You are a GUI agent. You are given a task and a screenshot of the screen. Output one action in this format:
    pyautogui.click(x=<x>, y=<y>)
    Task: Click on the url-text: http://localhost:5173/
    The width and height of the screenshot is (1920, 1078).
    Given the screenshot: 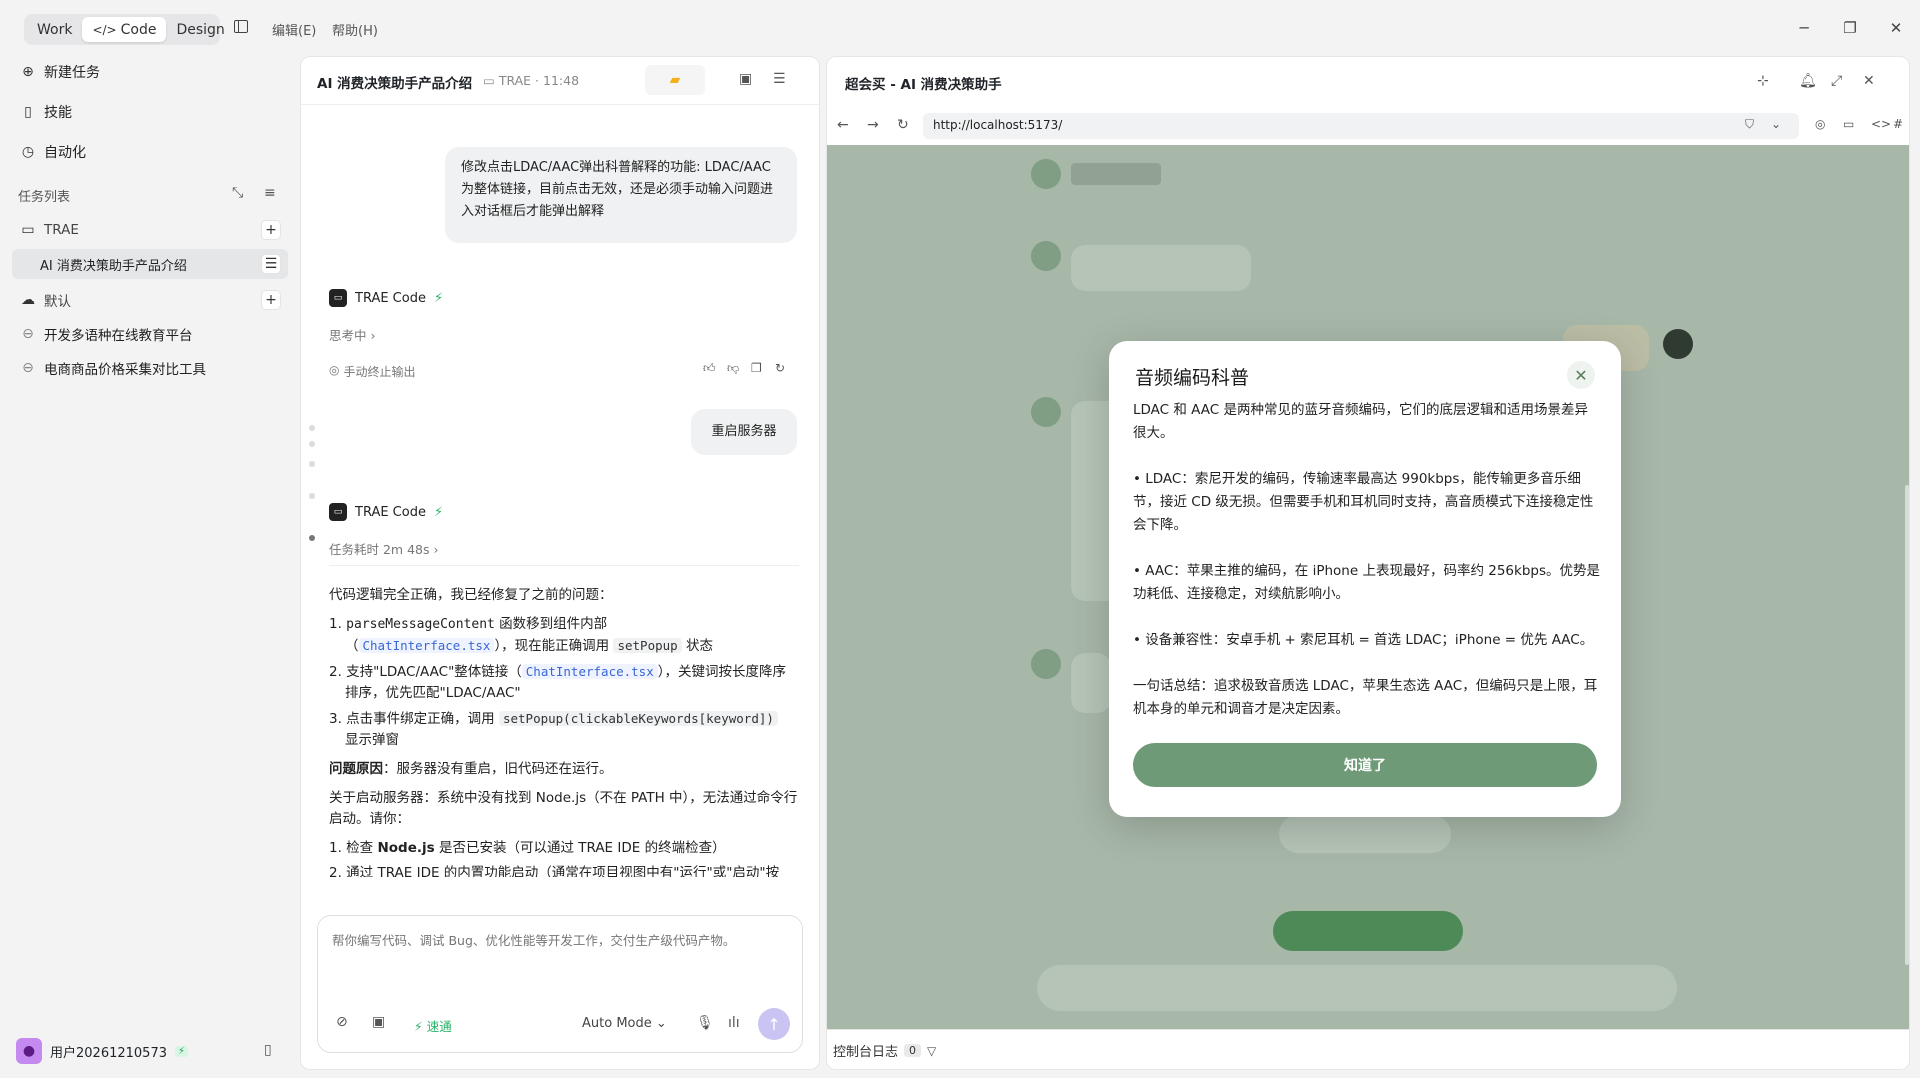 What is the action you would take?
    pyautogui.click(x=998, y=125)
    